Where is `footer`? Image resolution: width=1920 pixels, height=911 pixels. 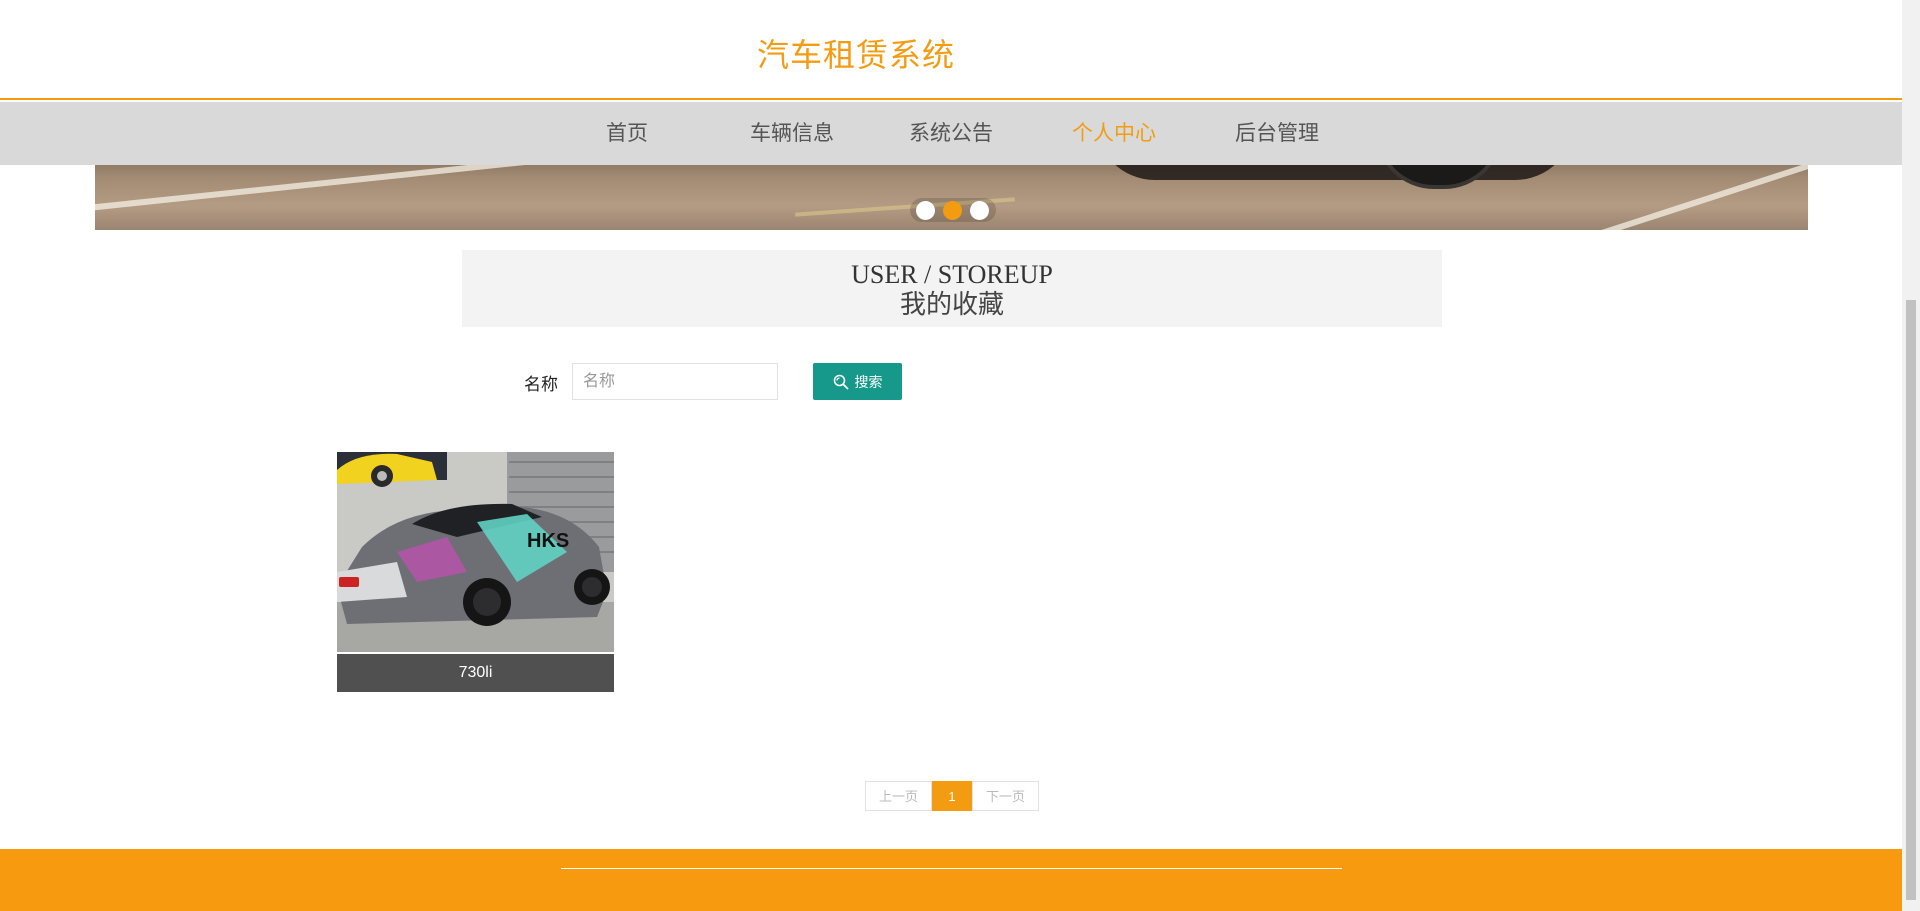 footer is located at coordinates (951, 880).